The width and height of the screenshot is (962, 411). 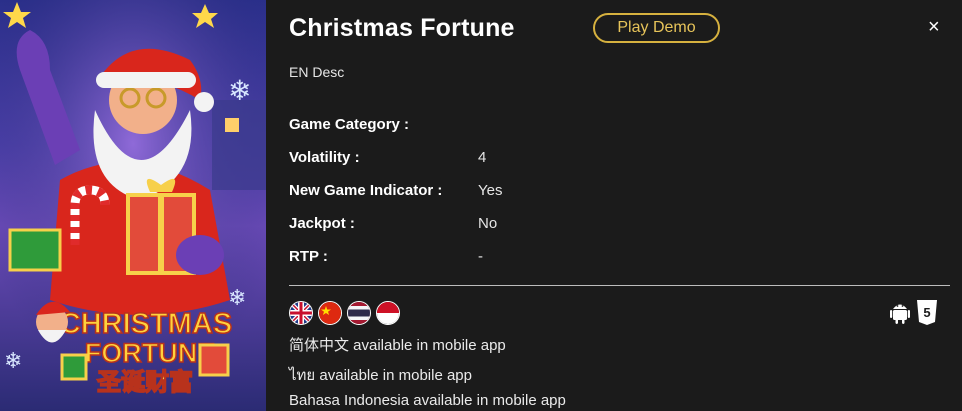 What do you see at coordinates (395, 256) in the screenshot?
I see `info-row-rtp: RTP : -` at bounding box center [395, 256].